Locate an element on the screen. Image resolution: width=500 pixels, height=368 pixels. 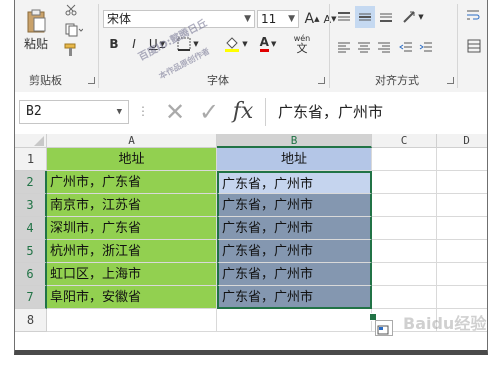
select-all-corner is located at coordinates (31, 141).